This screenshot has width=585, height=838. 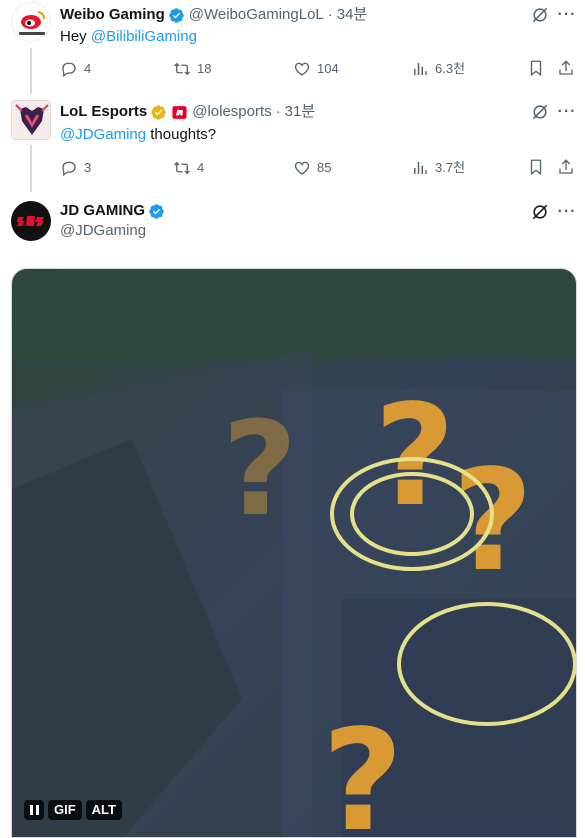 I want to click on weibo-gaming-avatar, so click(x=31, y=22).